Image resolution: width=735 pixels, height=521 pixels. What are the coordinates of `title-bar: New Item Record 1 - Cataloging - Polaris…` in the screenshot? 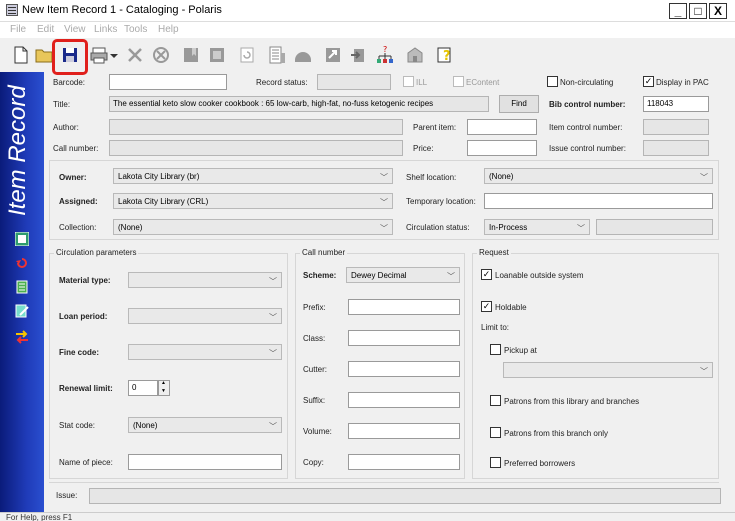 It's located at (367, 11).